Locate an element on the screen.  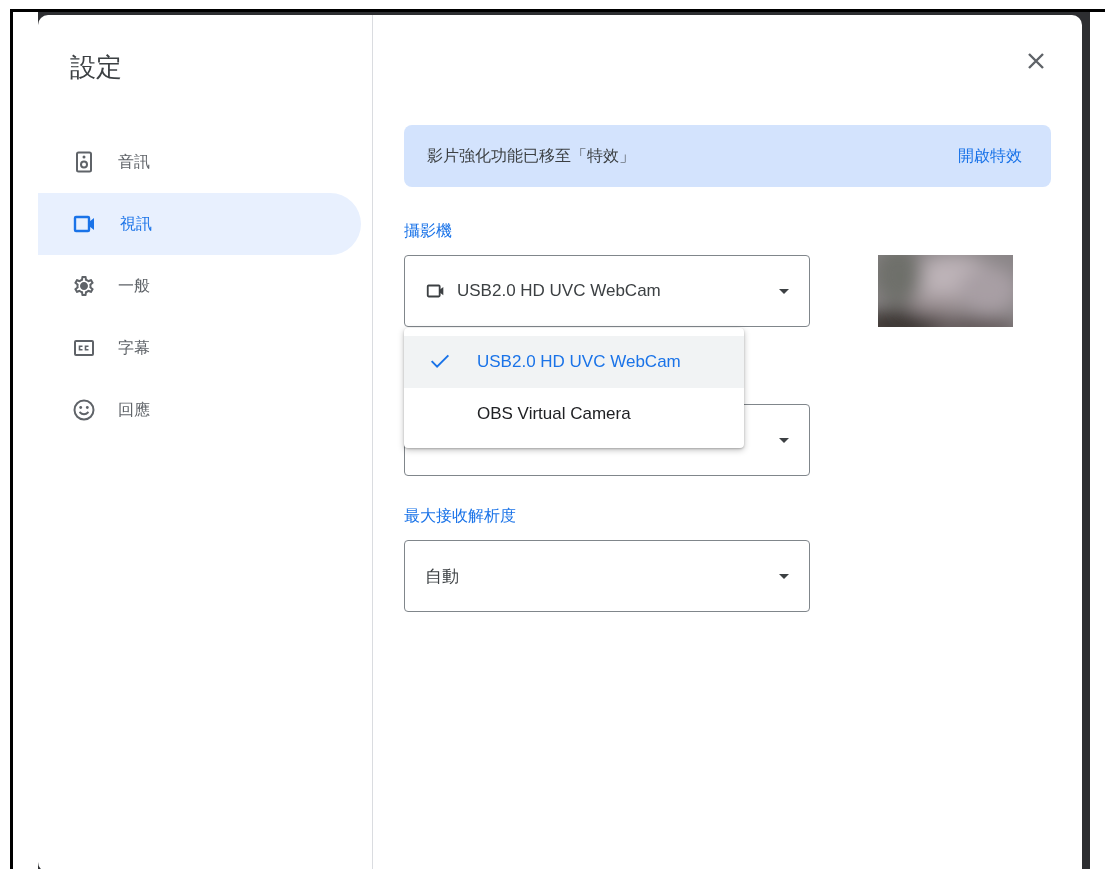
field-label: 攝影機 is located at coordinates (428, 231).